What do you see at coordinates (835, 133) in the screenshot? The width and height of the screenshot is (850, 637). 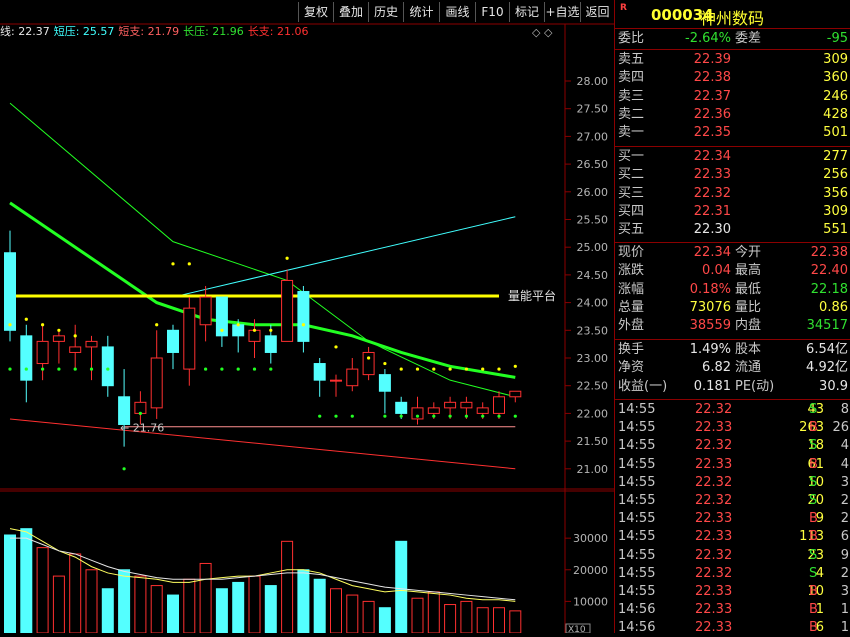 I see `sell-row-4-value2: 501` at bounding box center [835, 133].